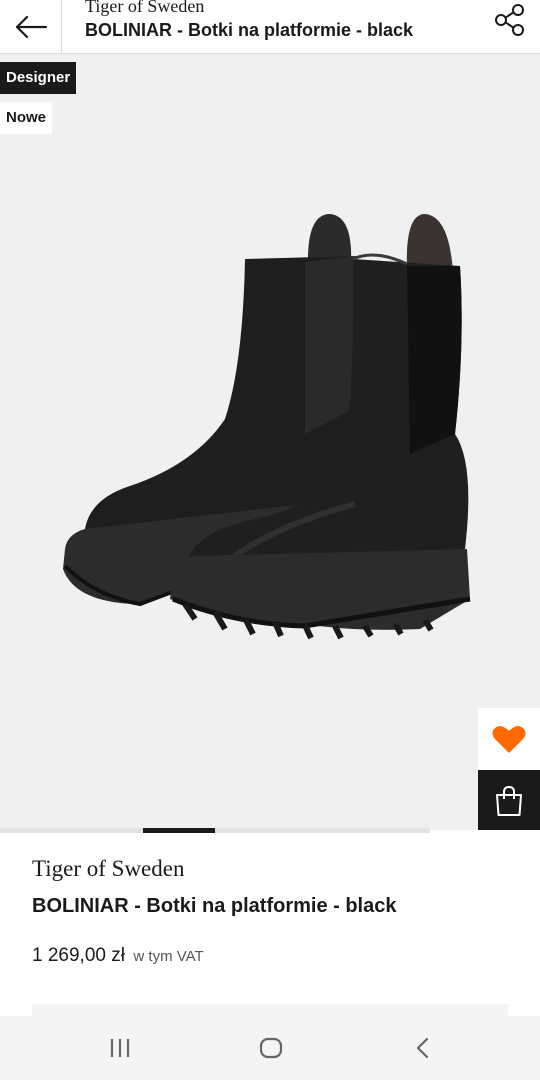 The height and width of the screenshot is (1080, 540). I want to click on share-button, so click(510, 20).